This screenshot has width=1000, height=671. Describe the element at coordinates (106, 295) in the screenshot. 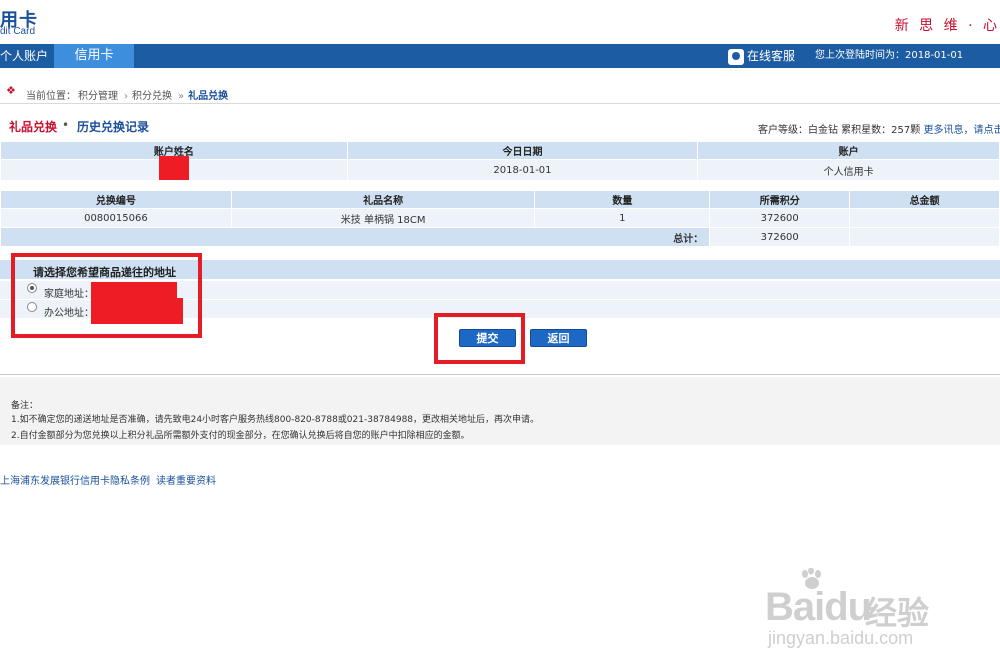

I see `highlight-box-address` at that location.